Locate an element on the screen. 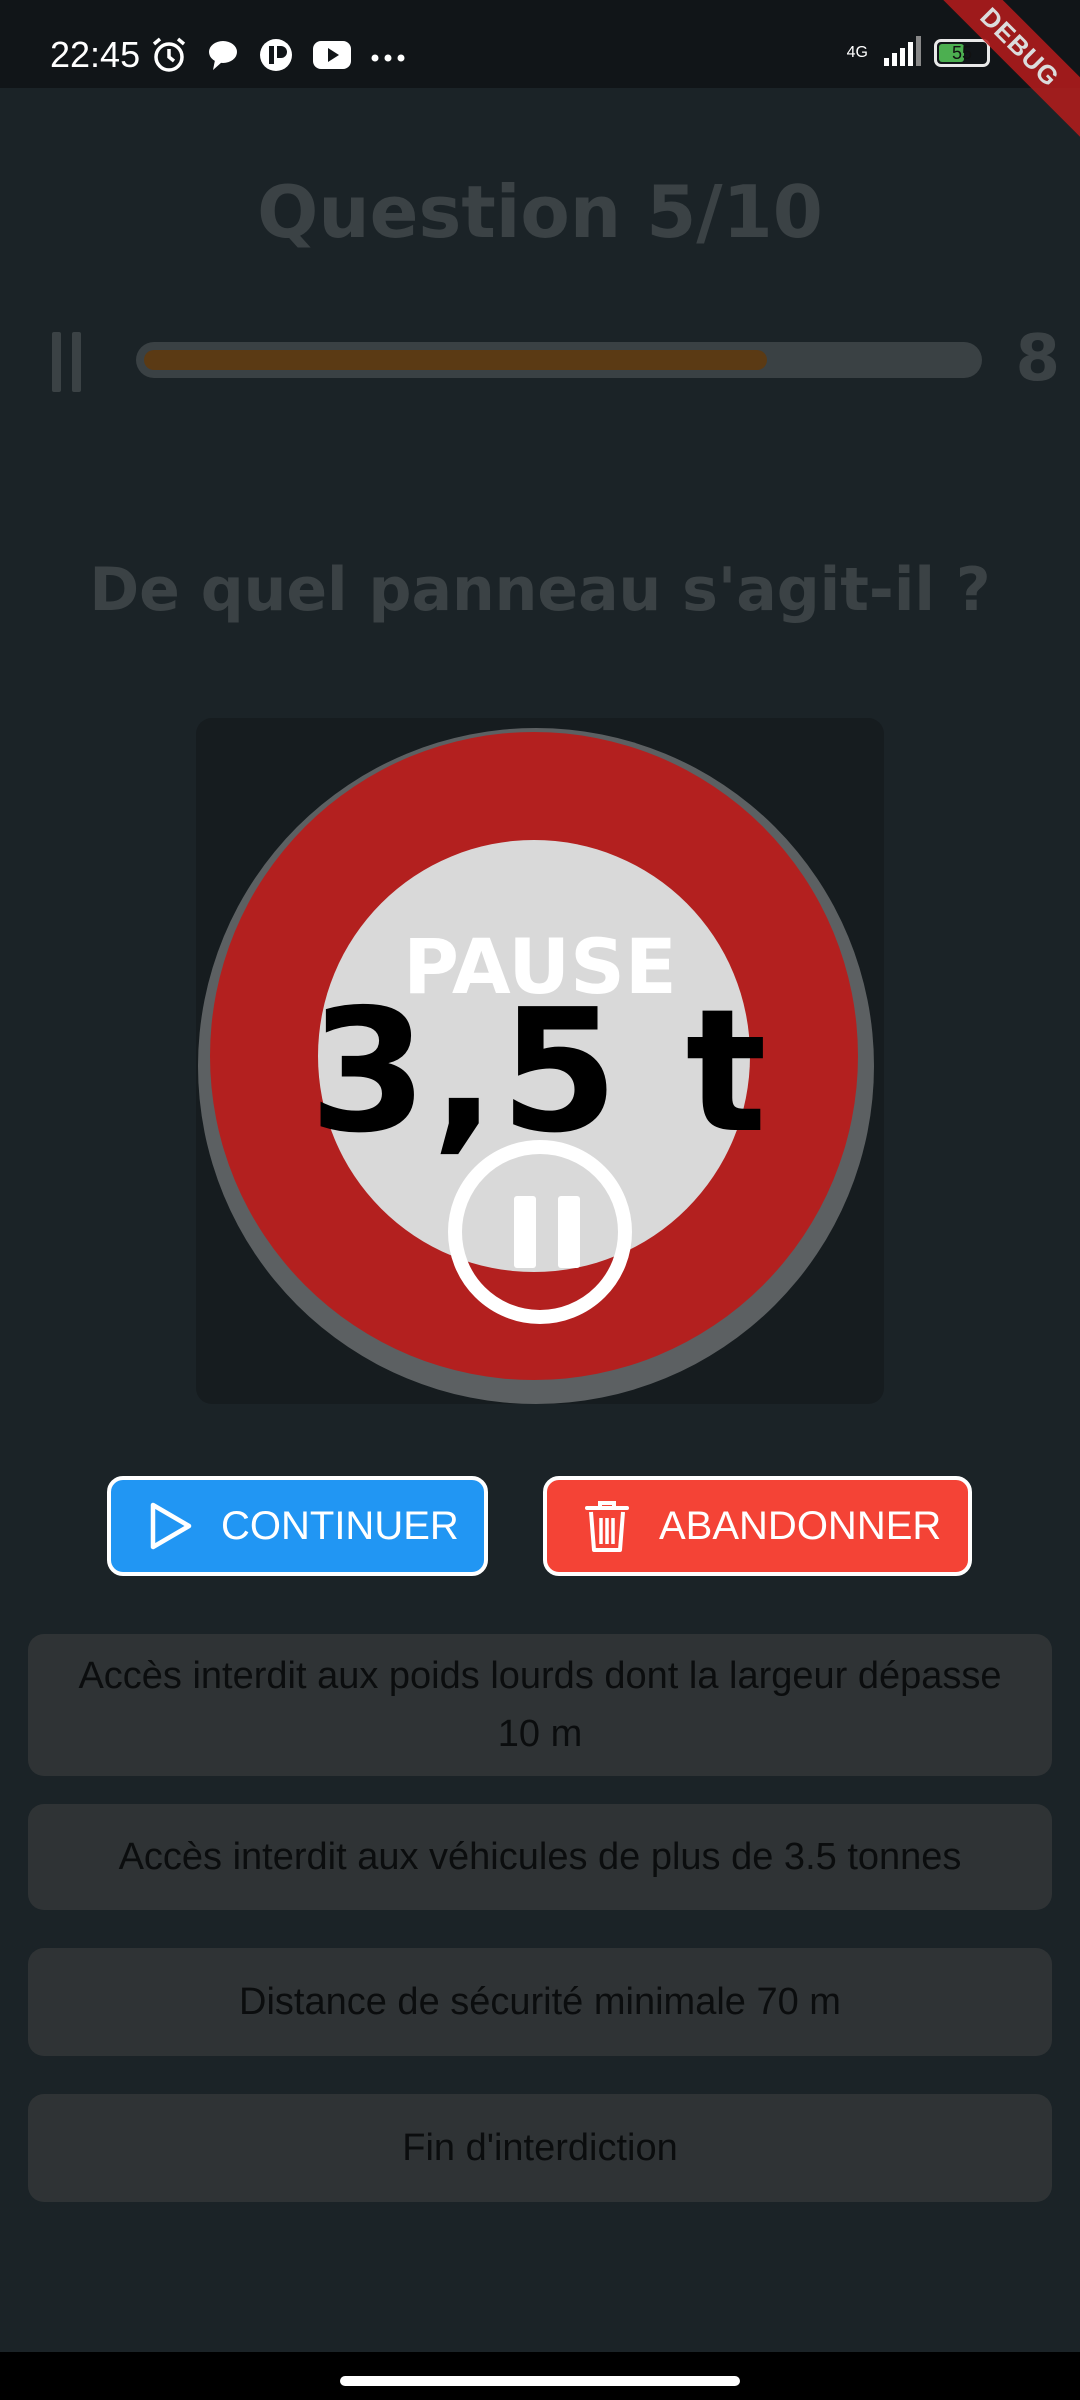 This screenshot has height=2400, width=1080. abandon-label: ABANDONNER is located at coordinates (800, 1525).